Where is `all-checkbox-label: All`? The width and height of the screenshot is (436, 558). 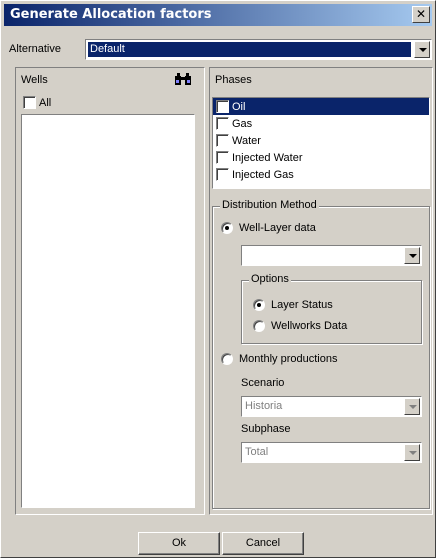
all-checkbox-label: All is located at coordinates (45, 102).